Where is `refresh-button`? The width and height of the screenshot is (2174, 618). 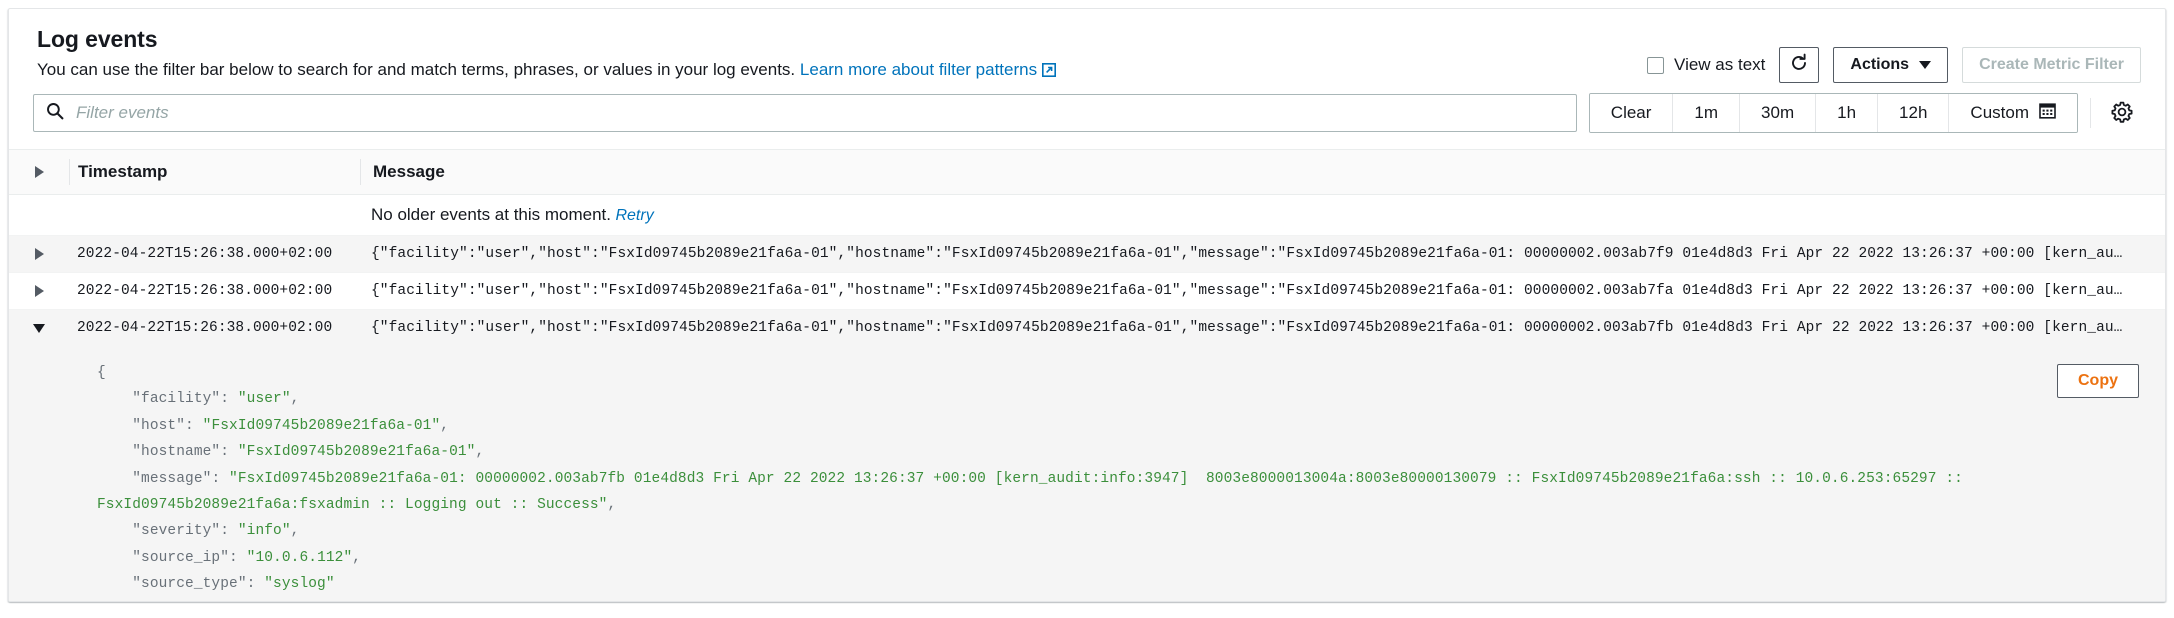 refresh-button is located at coordinates (1799, 65).